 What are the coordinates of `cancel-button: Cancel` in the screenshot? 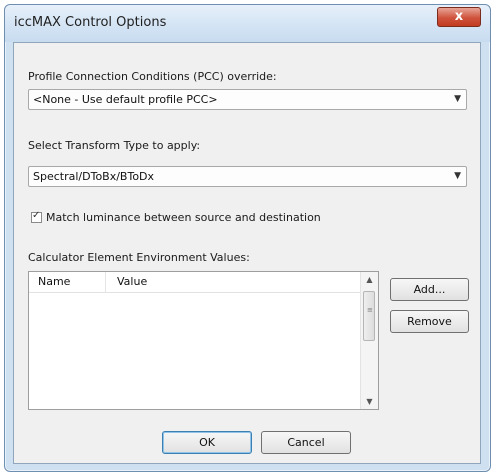 It's located at (306, 442).